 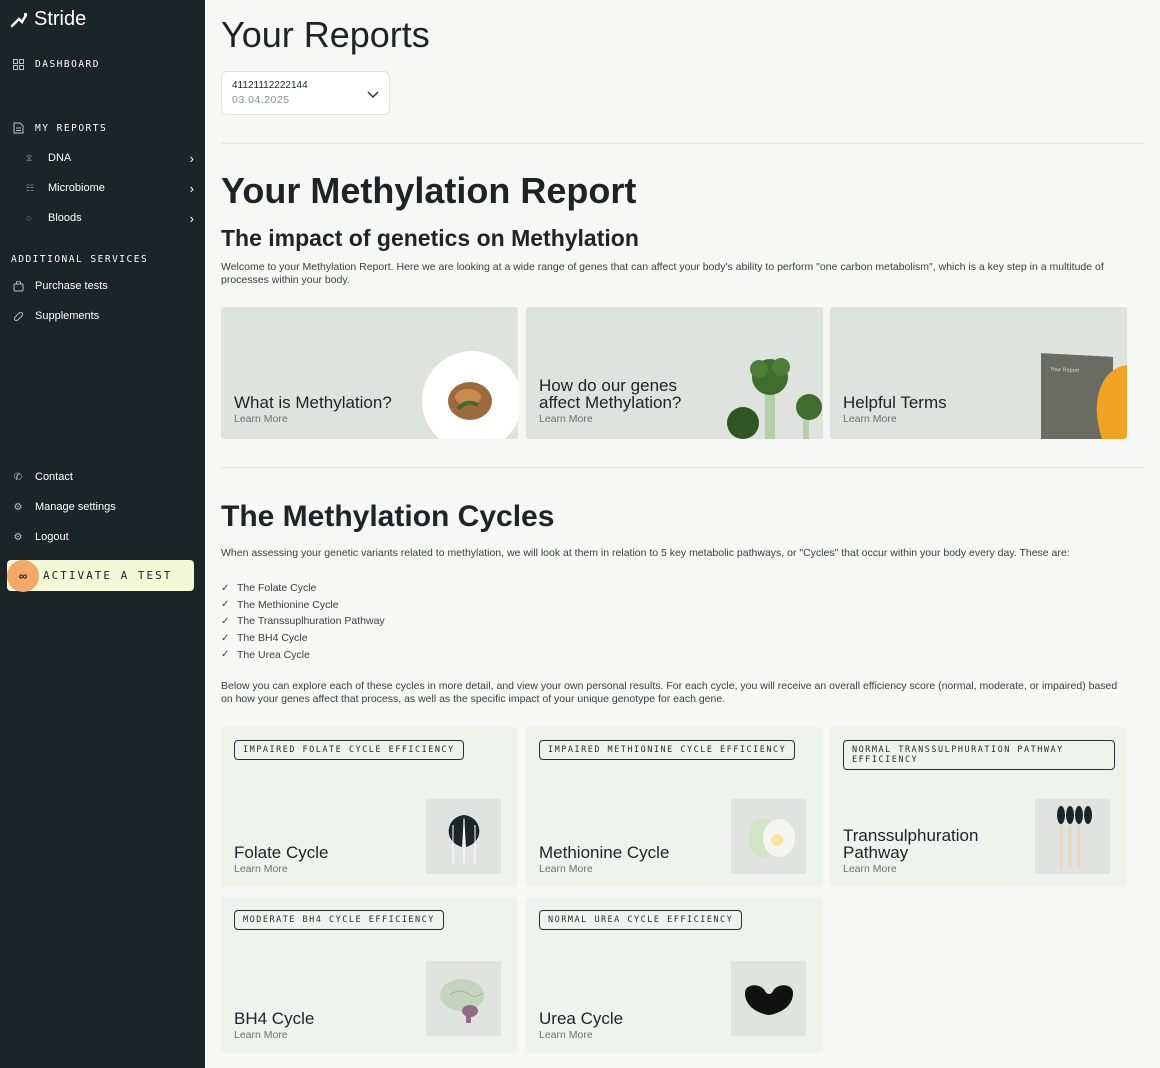 I want to click on sidebar-item-bloods: ○ Bloods ›, so click(x=110, y=218).